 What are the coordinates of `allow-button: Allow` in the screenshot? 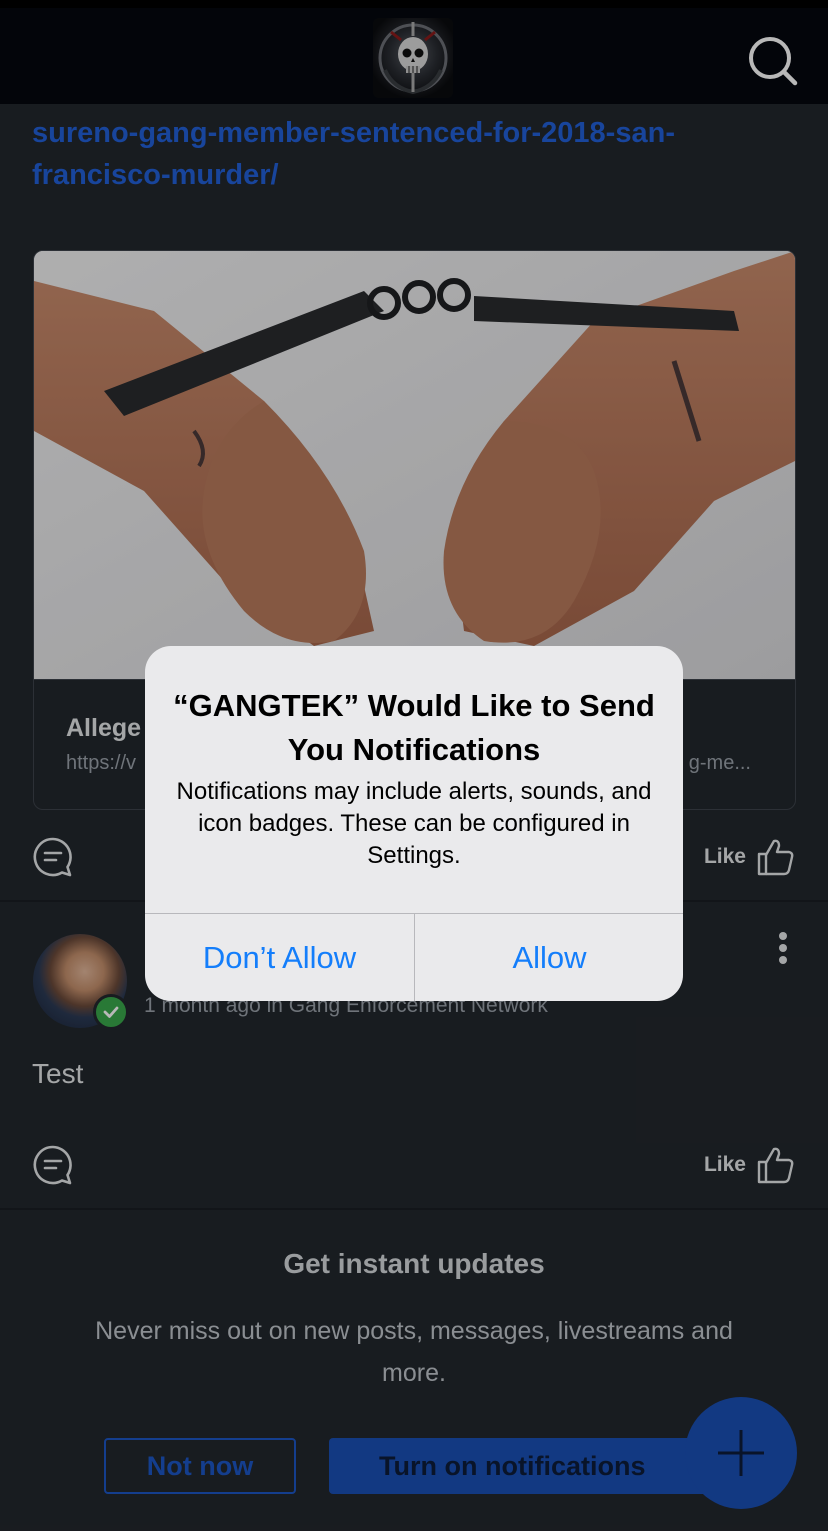 It's located at (549, 957).